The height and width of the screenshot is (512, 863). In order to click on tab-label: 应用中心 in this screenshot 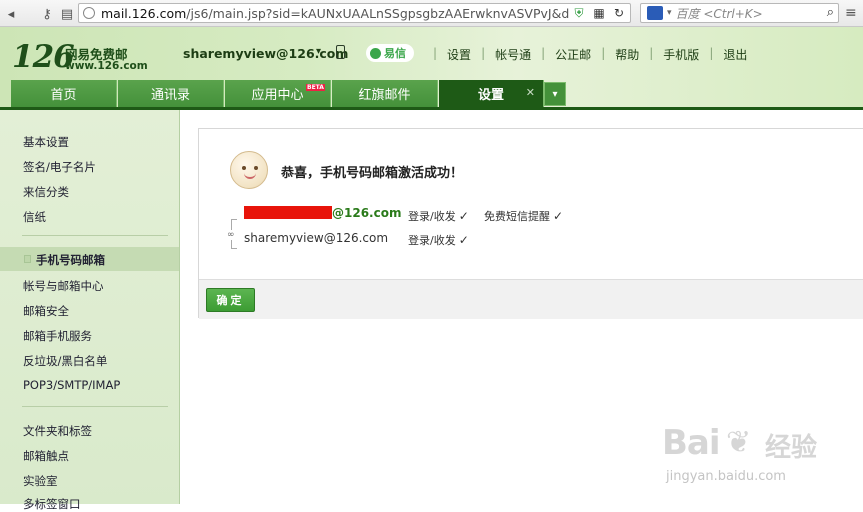, I will do `click(277, 95)`.